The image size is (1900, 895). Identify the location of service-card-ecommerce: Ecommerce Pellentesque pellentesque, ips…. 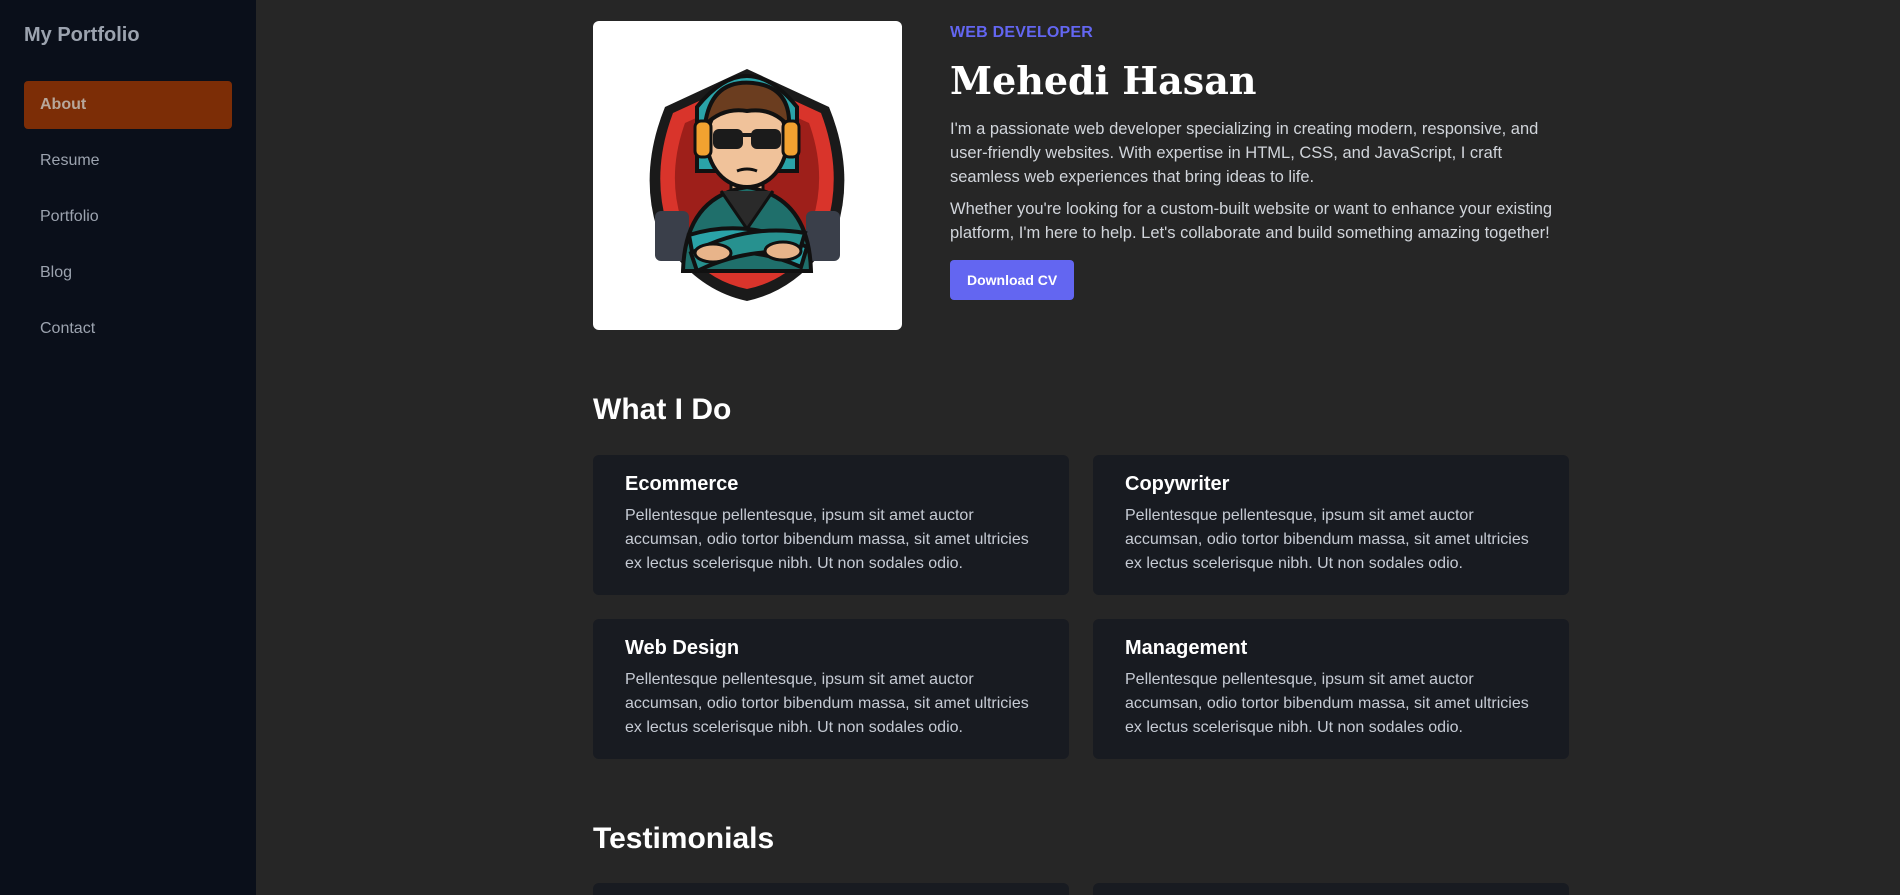
(831, 525).